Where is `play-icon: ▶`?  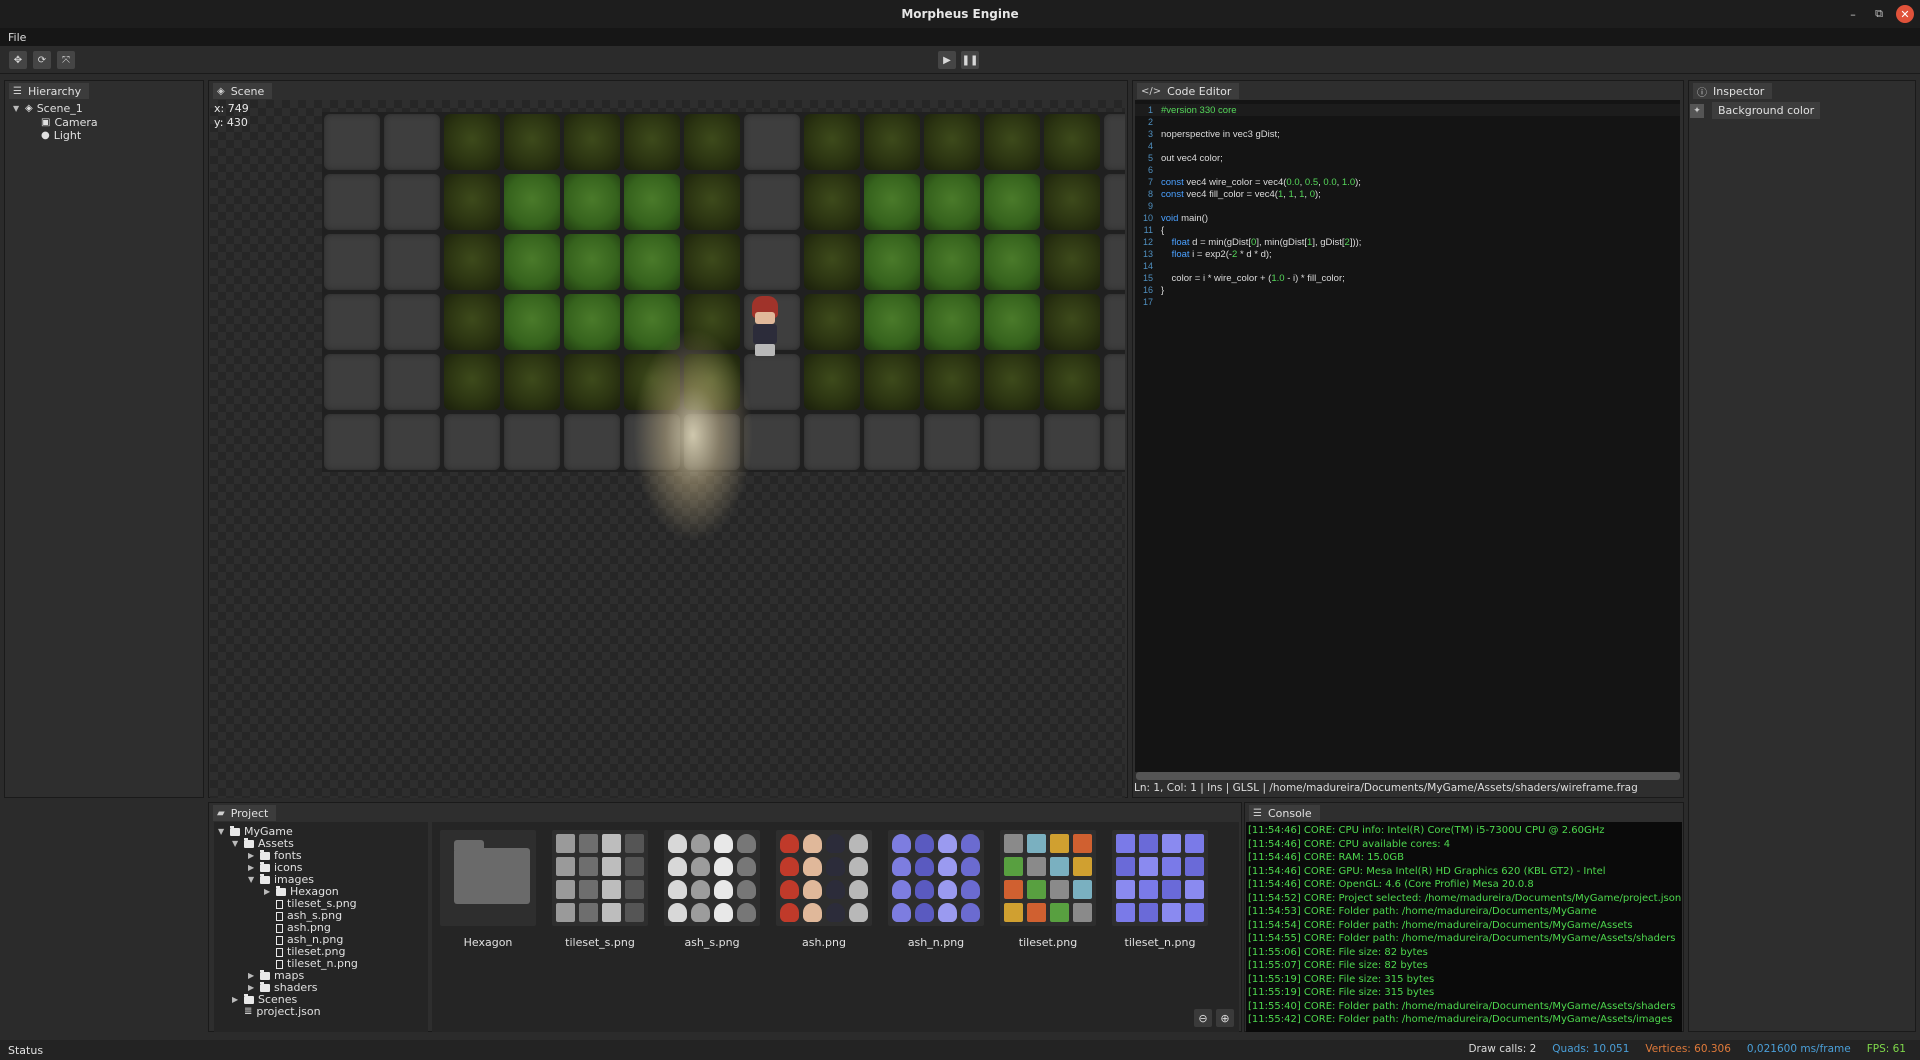 play-icon: ▶ is located at coordinates (947, 60).